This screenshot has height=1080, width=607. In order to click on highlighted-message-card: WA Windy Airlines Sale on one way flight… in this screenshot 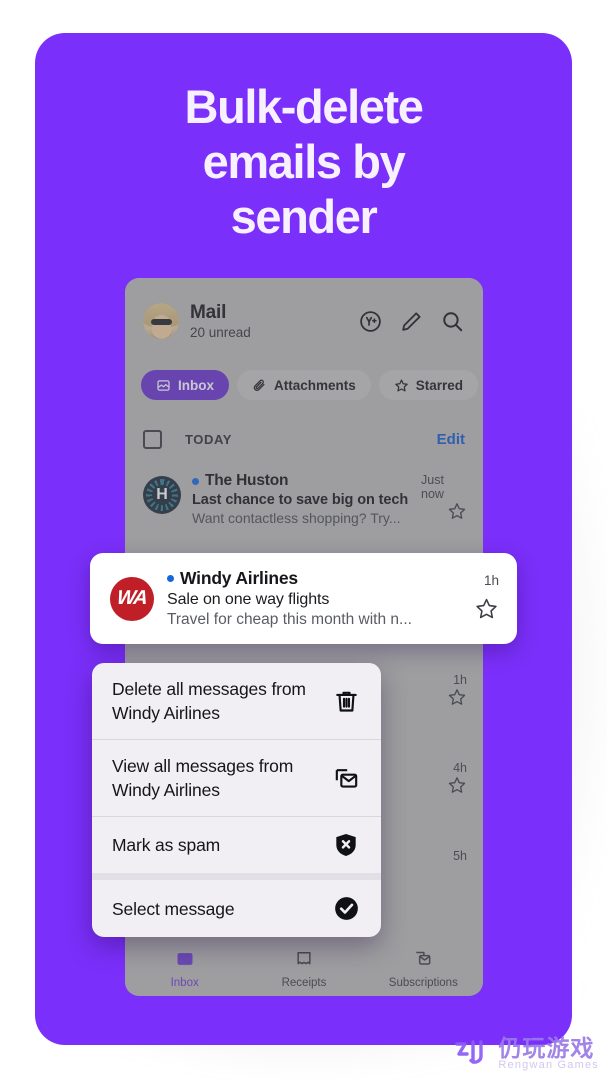, I will do `click(303, 598)`.